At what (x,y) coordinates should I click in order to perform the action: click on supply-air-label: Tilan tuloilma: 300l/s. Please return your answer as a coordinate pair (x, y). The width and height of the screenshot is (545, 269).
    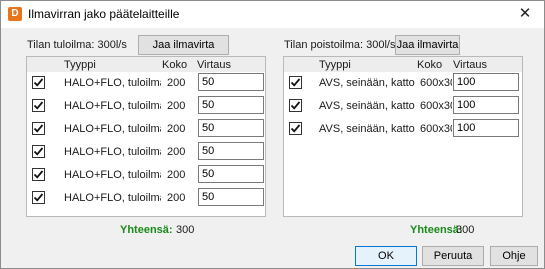
    Looking at the image, I should click on (77, 45).